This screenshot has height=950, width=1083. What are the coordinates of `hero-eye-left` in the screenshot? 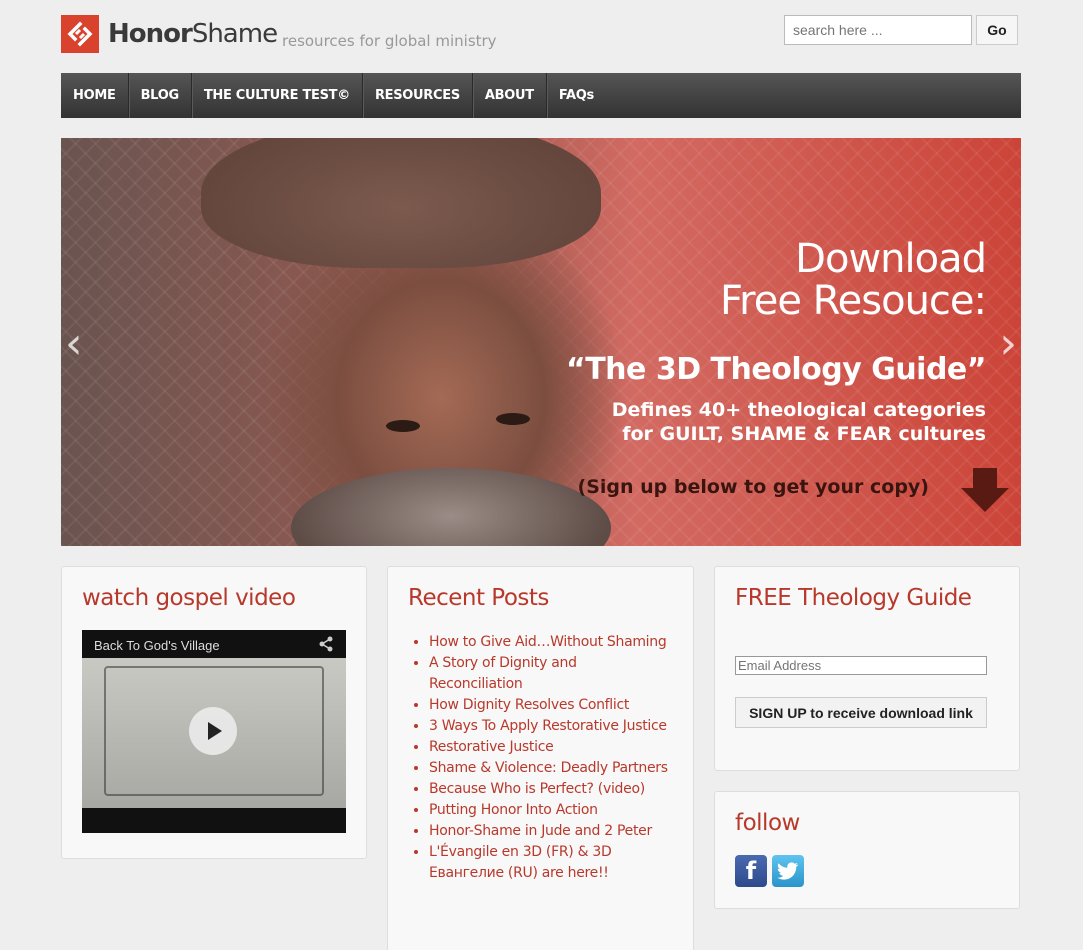 It's located at (403, 426).